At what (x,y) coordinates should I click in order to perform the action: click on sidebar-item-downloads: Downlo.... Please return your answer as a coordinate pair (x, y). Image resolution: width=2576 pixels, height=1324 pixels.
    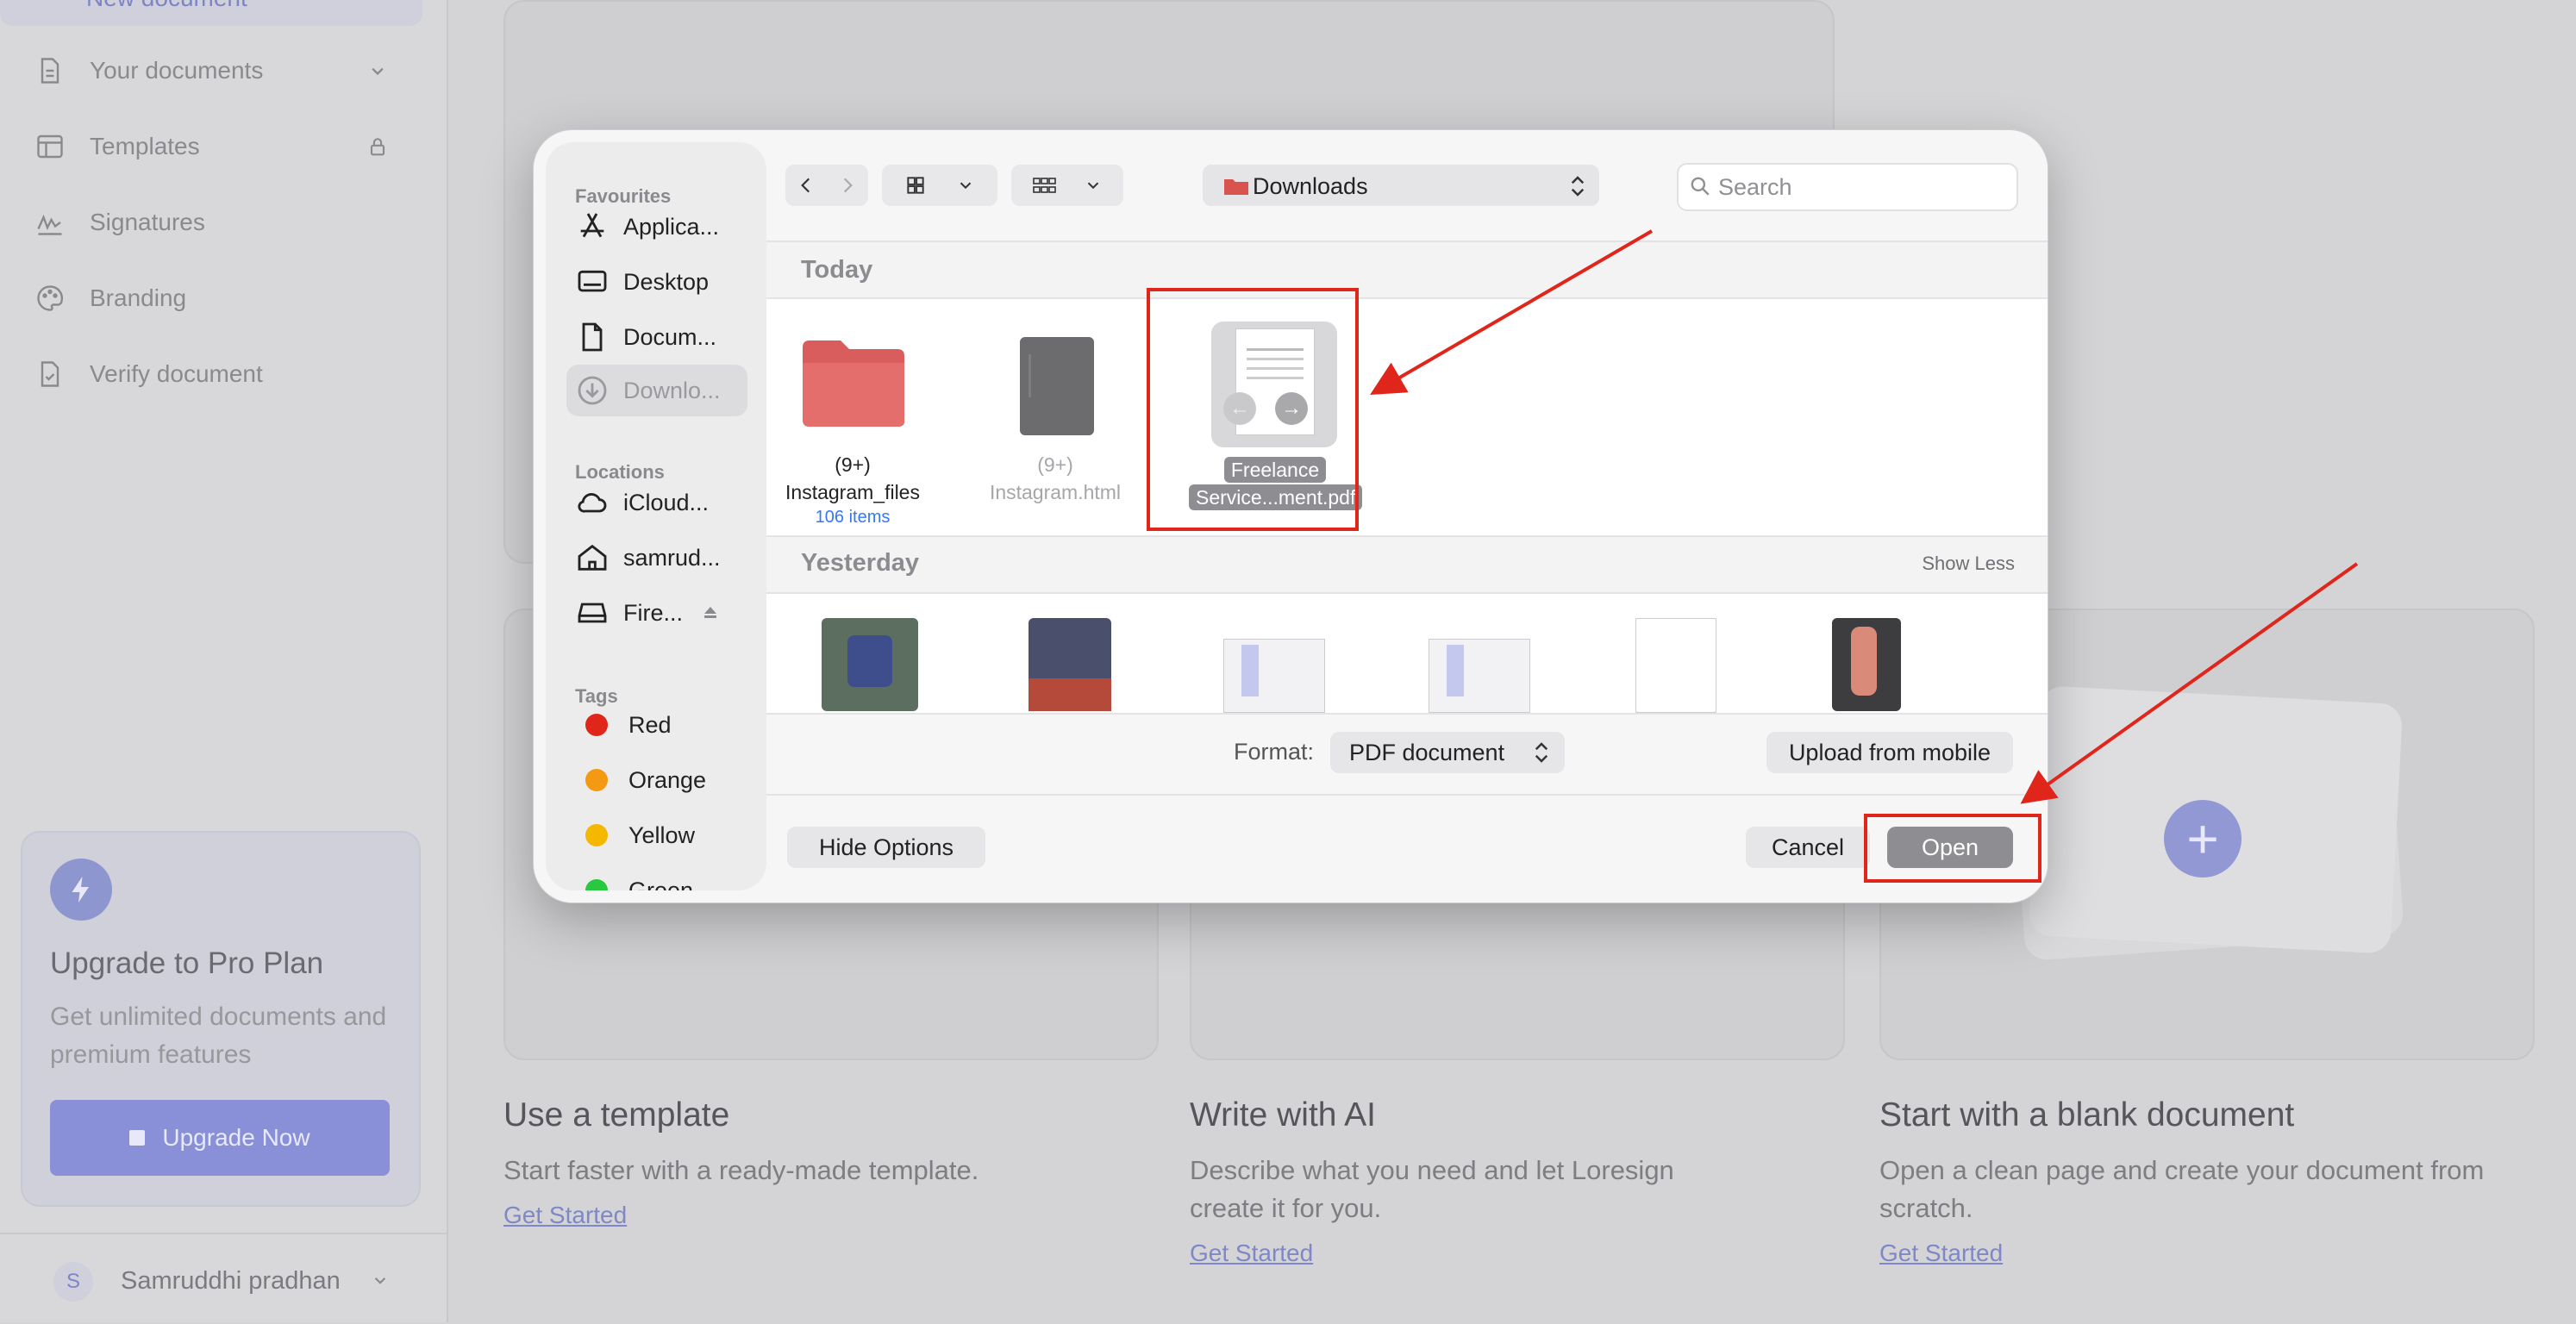
    Looking at the image, I should click on (656, 390).